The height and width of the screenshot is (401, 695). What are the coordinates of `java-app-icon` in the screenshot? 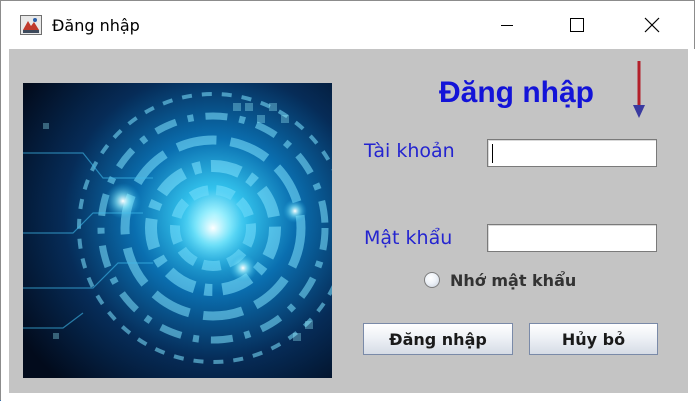 It's located at (31, 25).